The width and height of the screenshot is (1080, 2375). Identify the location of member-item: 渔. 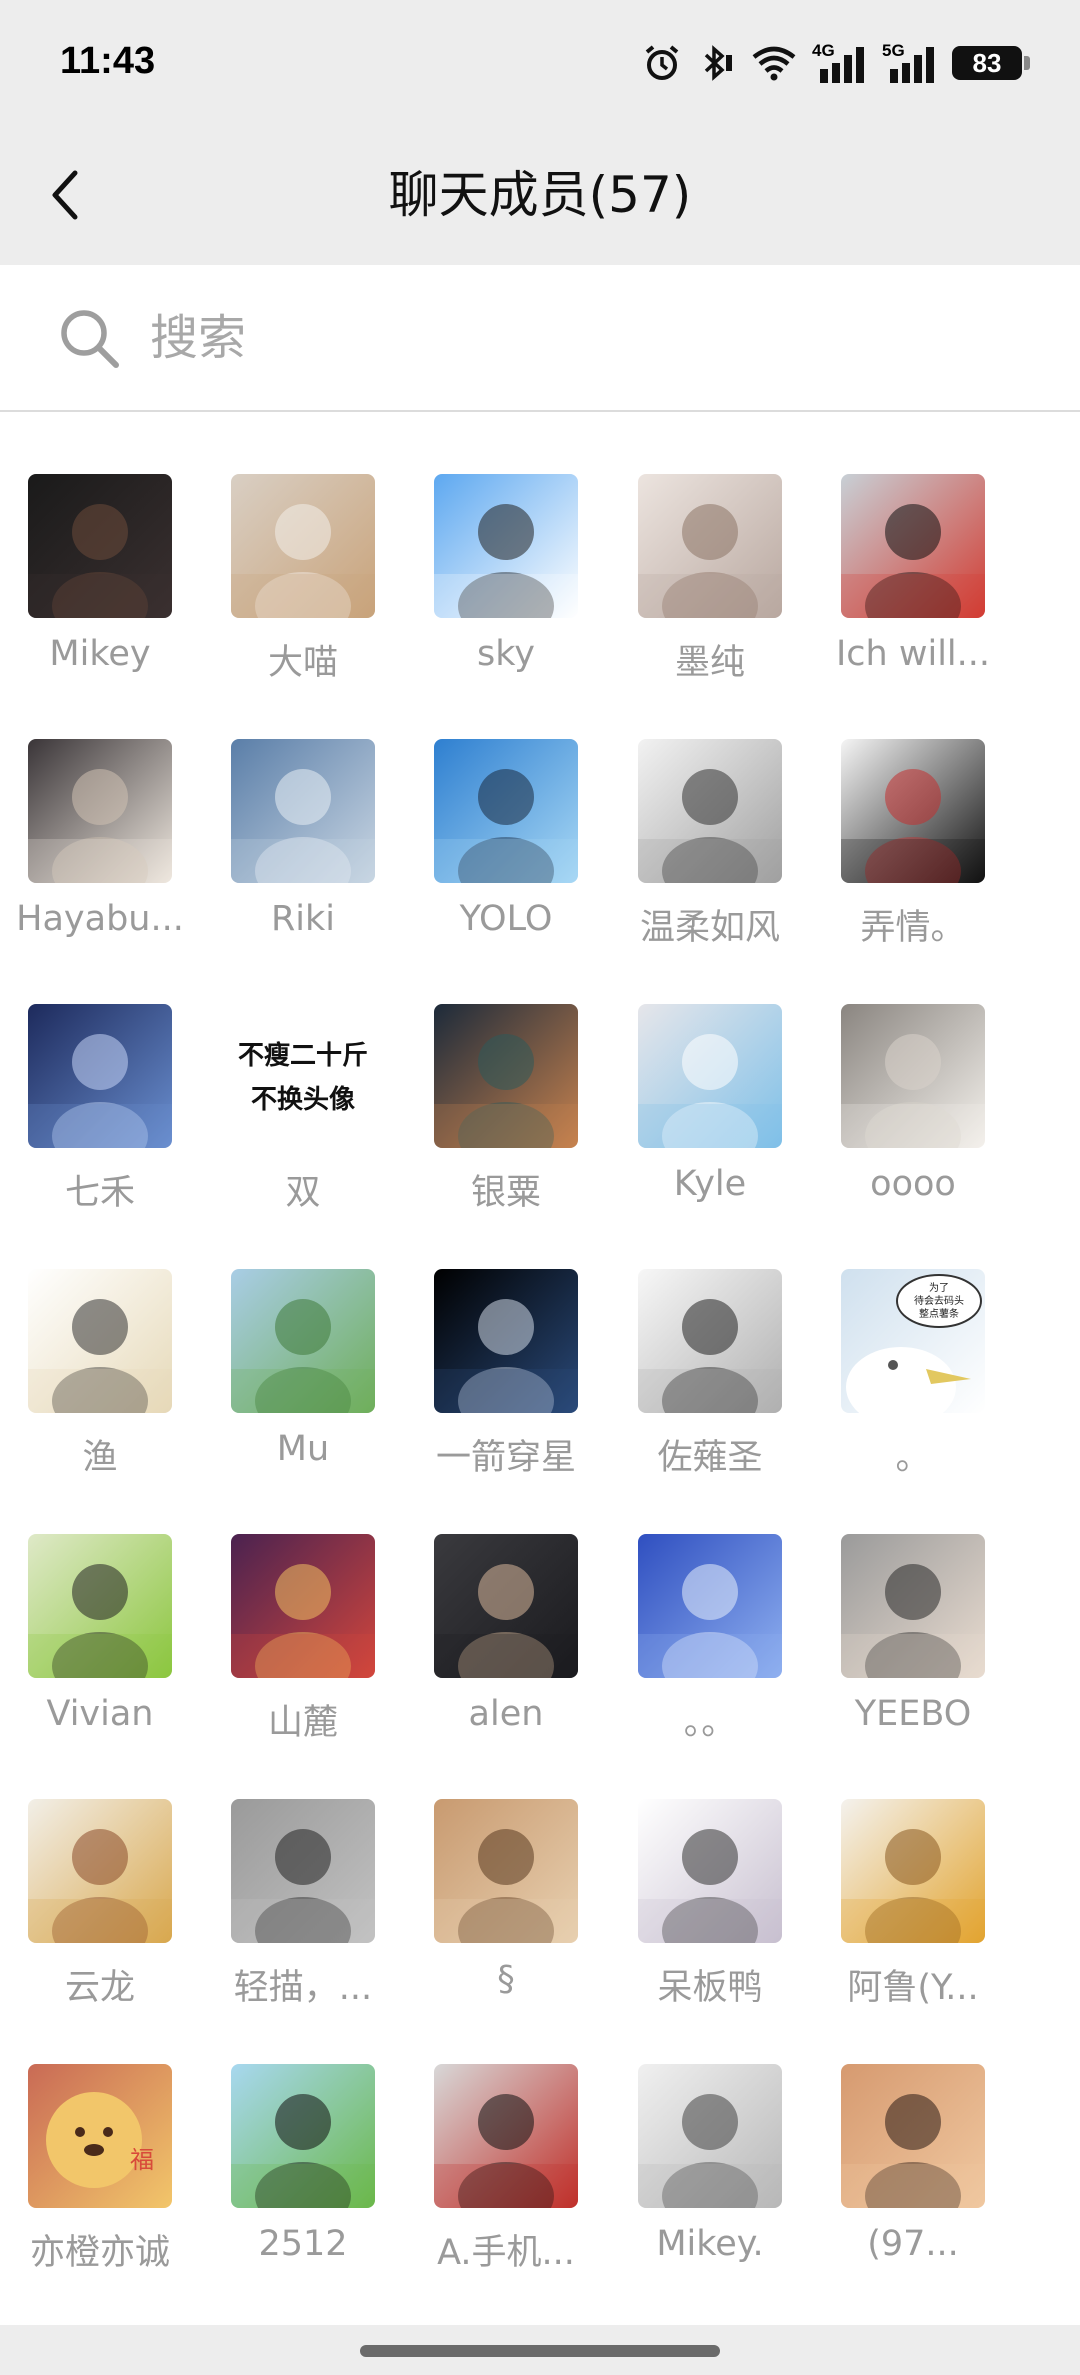
(99, 1389).